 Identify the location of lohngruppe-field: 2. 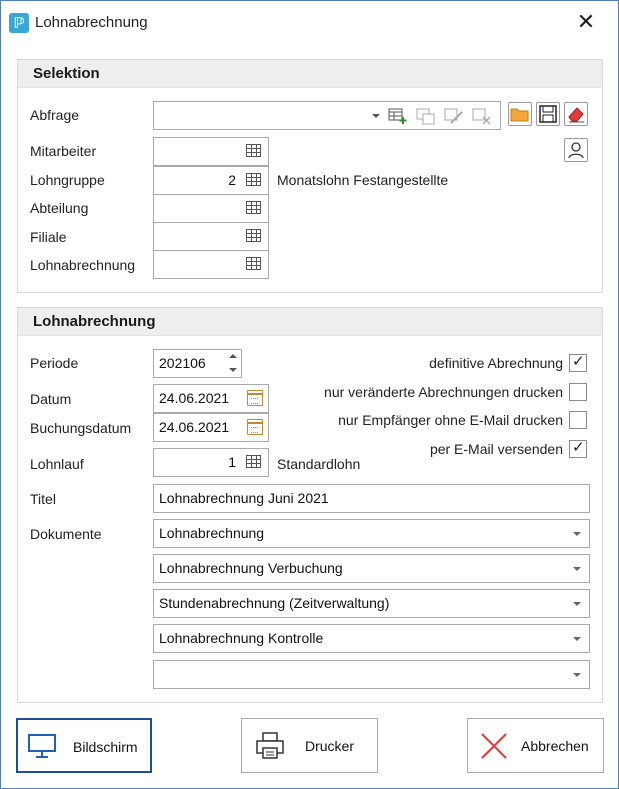
(211, 180).